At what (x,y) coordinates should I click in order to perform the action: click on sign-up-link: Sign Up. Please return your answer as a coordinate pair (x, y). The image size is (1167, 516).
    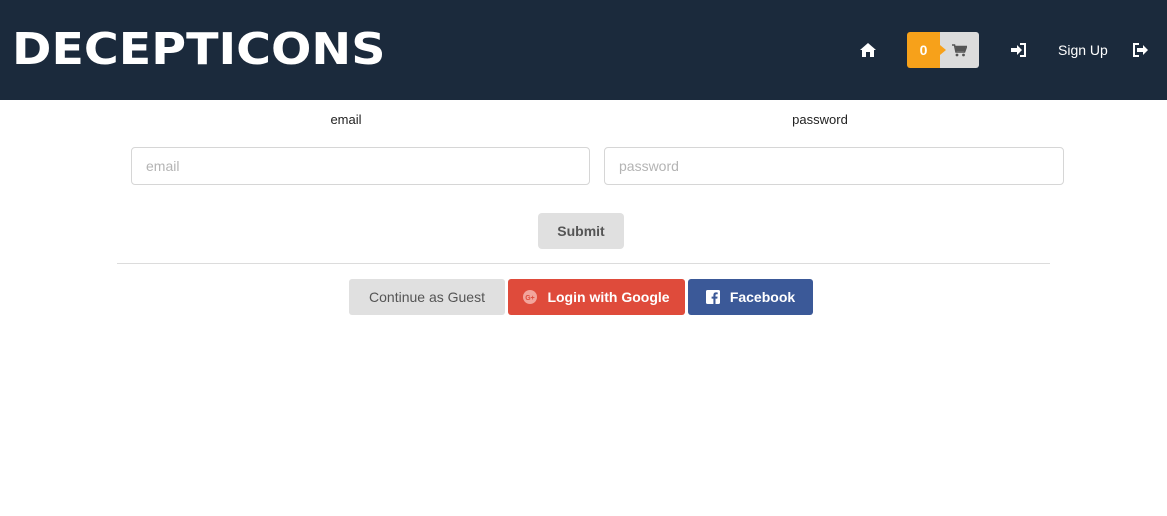
    Looking at the image, I should click on (1083, 50).